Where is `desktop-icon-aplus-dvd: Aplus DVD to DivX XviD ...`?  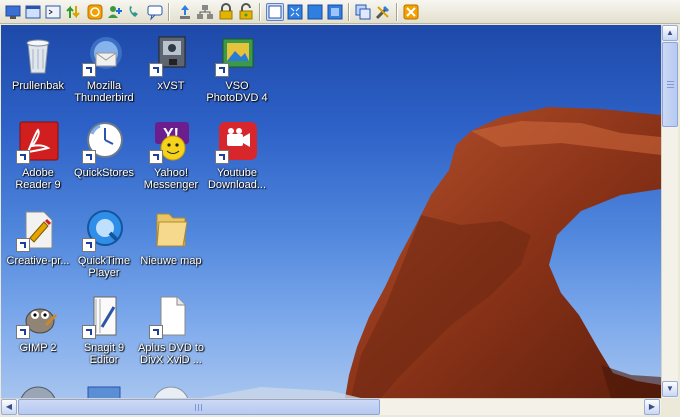 desktop-icon-aplus-dvd: Aplus DVD to DivX XviD ... is located at coordinates (171, 330).